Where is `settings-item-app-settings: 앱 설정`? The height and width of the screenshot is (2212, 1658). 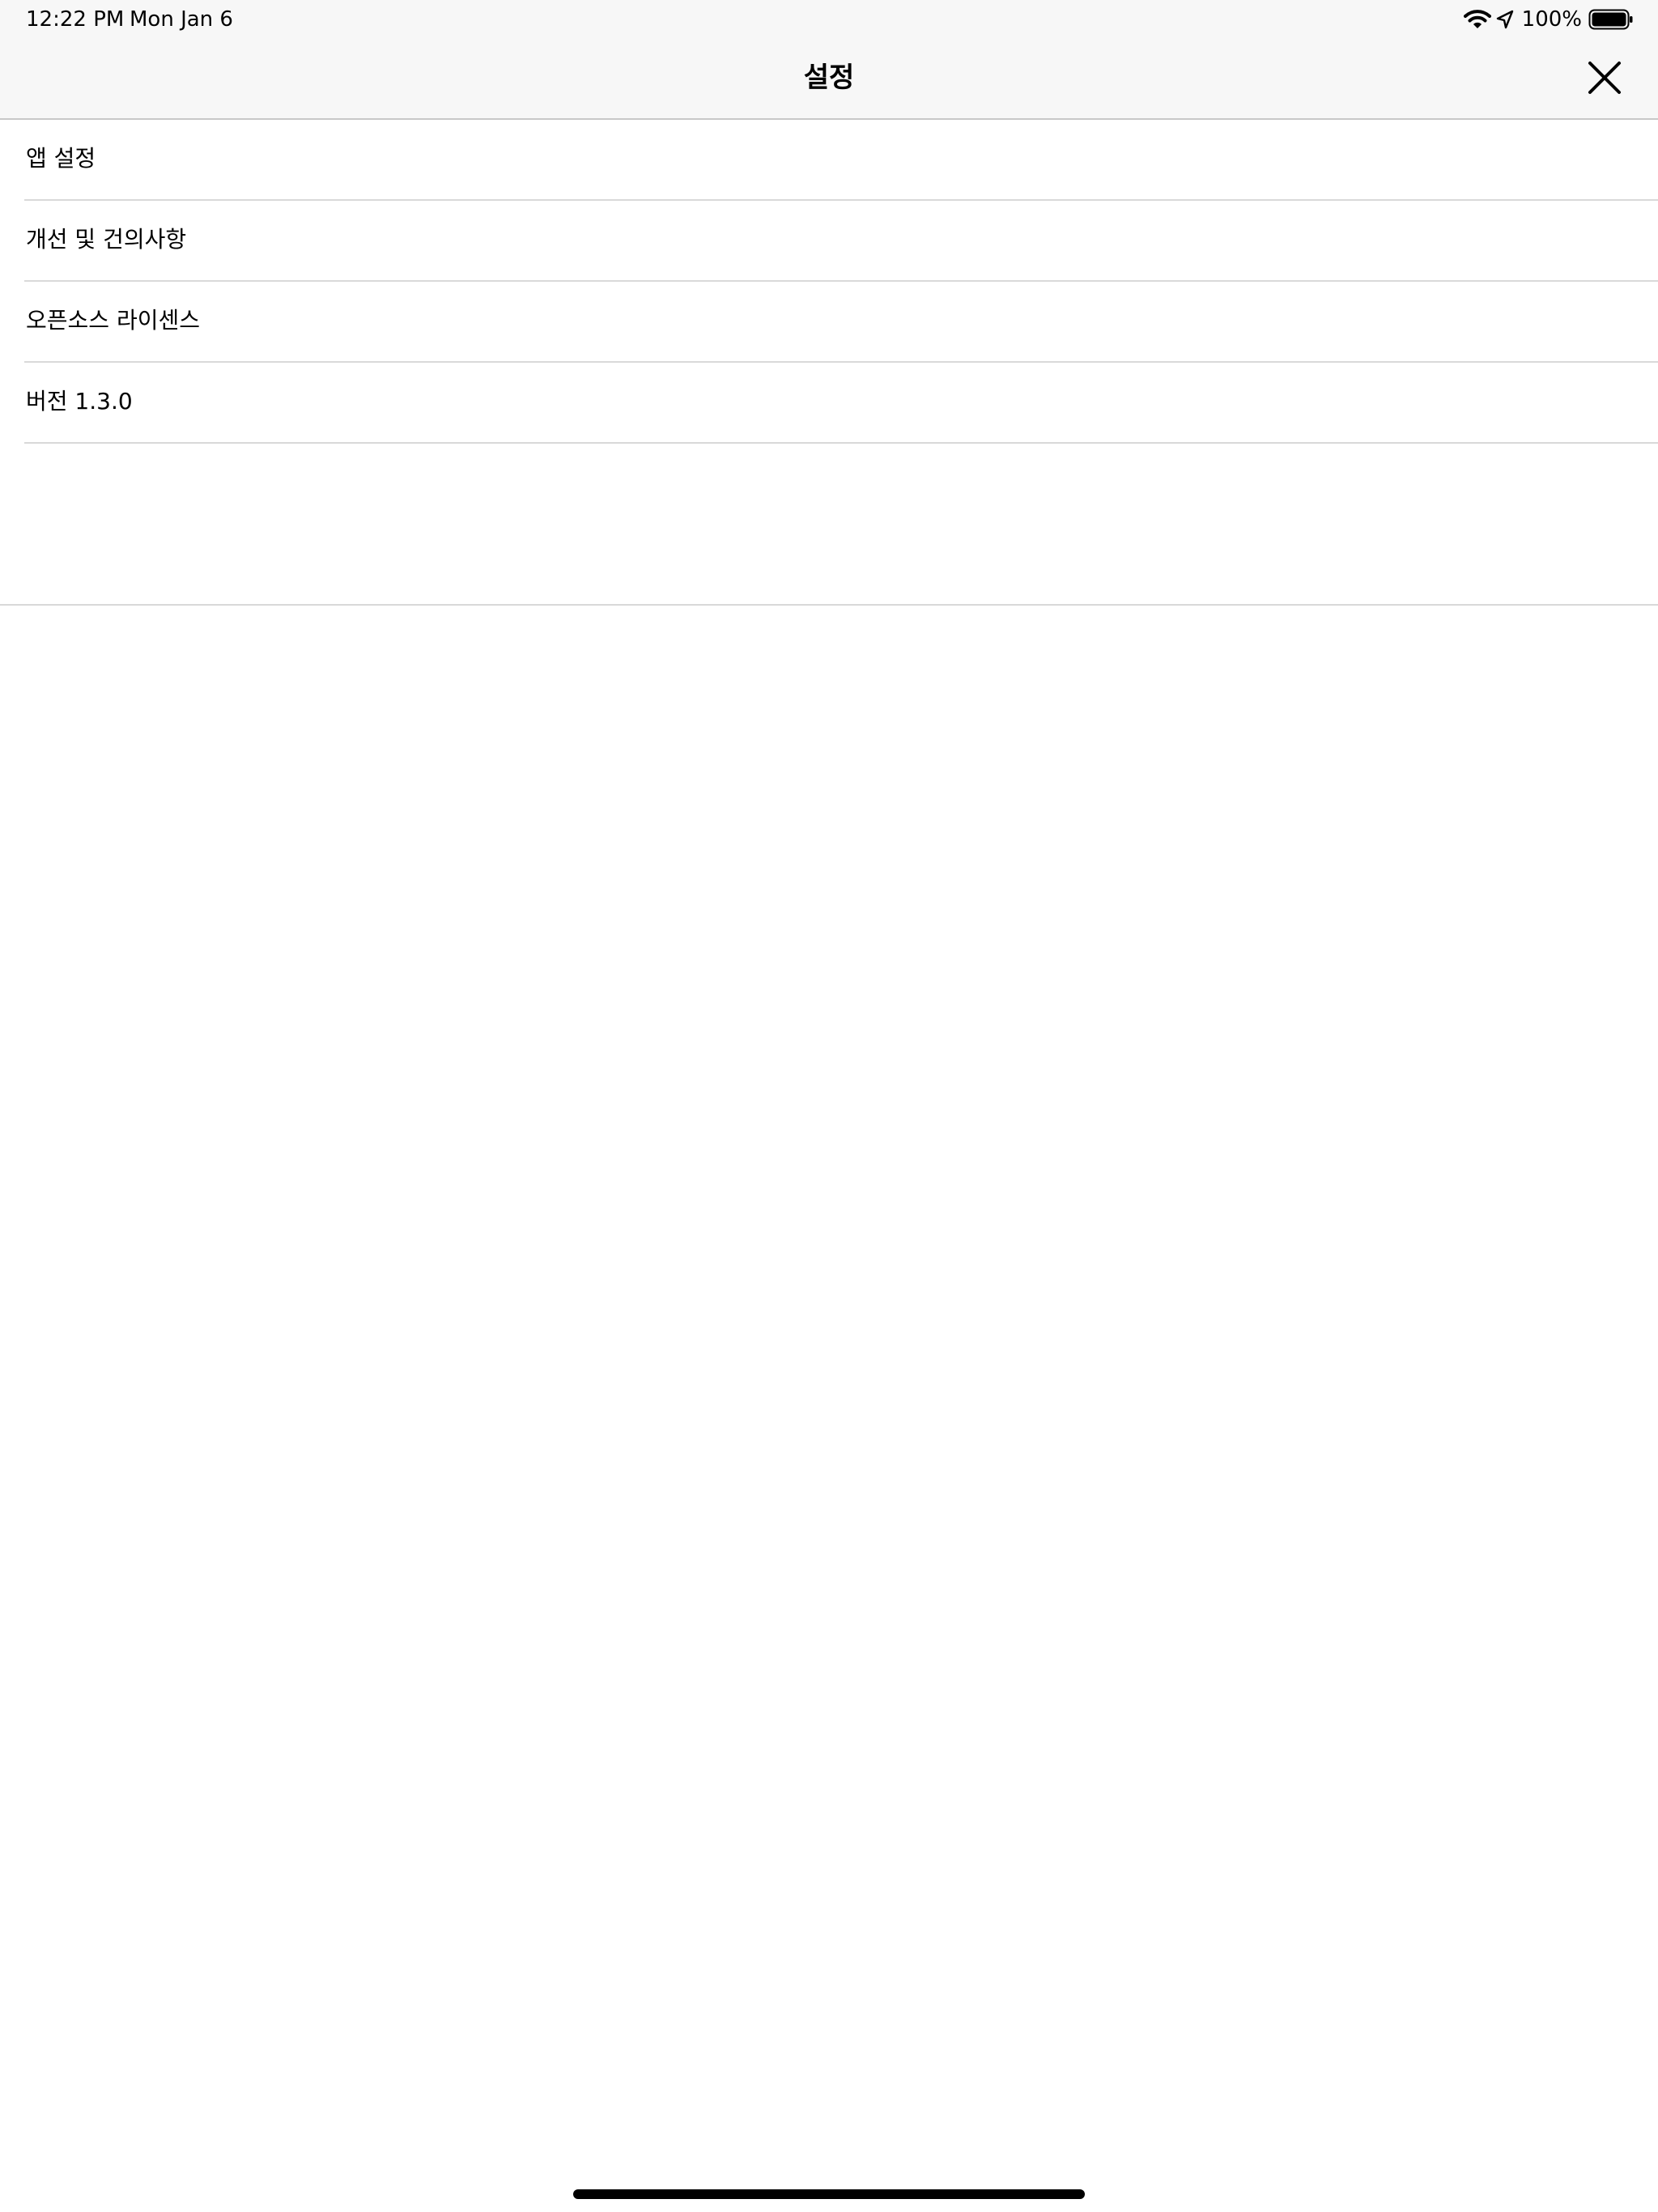 settings-item-app-settings: 앱 설정 is located at coordinates (829, 161).